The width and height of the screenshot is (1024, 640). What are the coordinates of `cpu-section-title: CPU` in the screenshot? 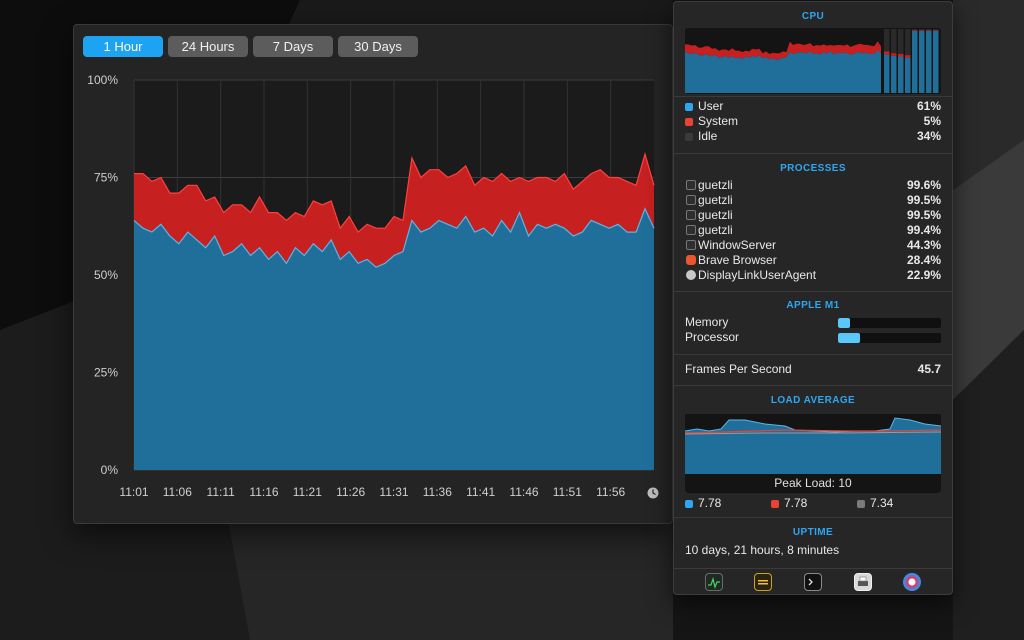 It's located at (813, 16).